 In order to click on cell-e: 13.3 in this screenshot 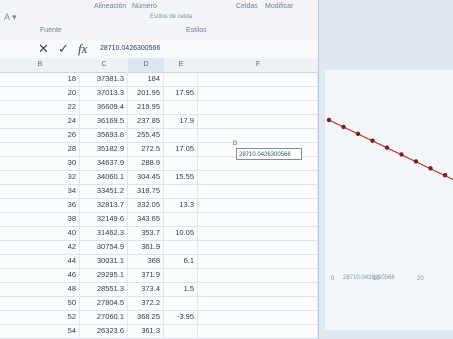, I will do `click(181, 205)`.